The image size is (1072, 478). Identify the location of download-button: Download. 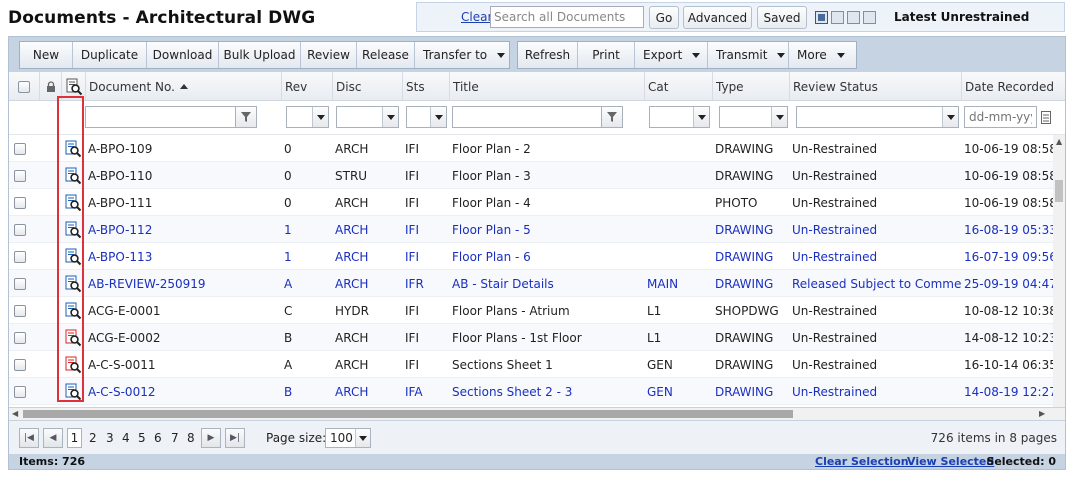
(183, 55).